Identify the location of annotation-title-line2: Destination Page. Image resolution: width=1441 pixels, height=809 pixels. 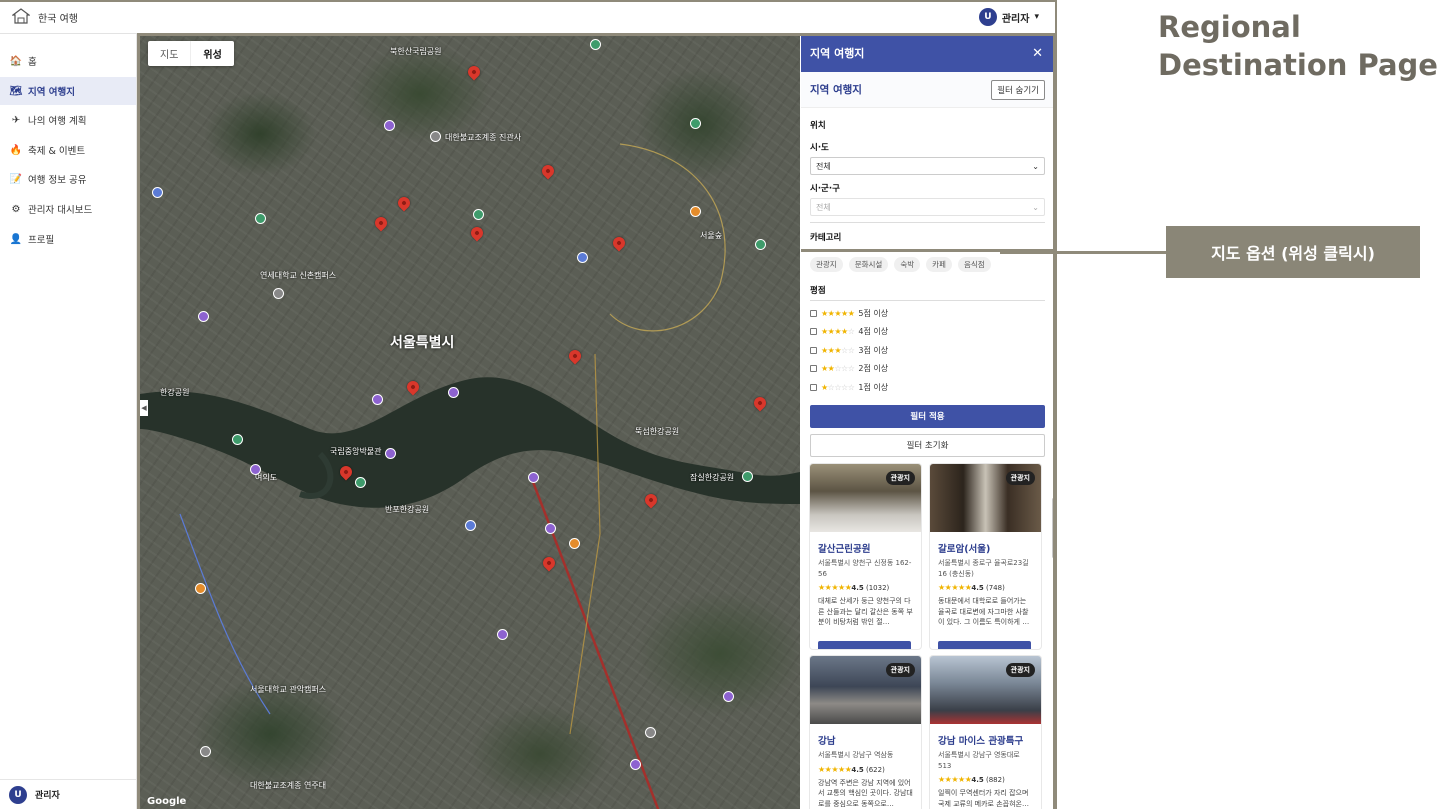
(1298, 65).